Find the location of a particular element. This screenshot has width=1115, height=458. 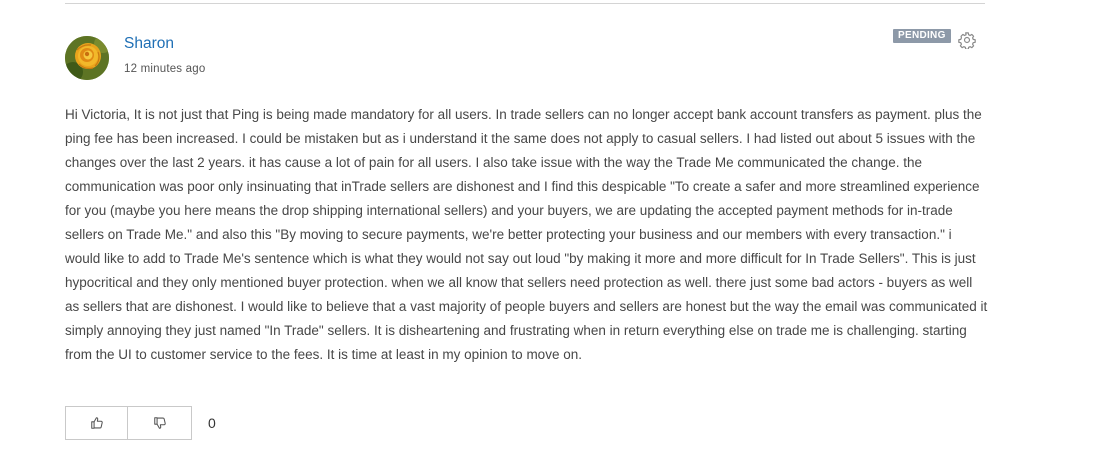

vote-count: 0 is located at coordinates (212, 423).